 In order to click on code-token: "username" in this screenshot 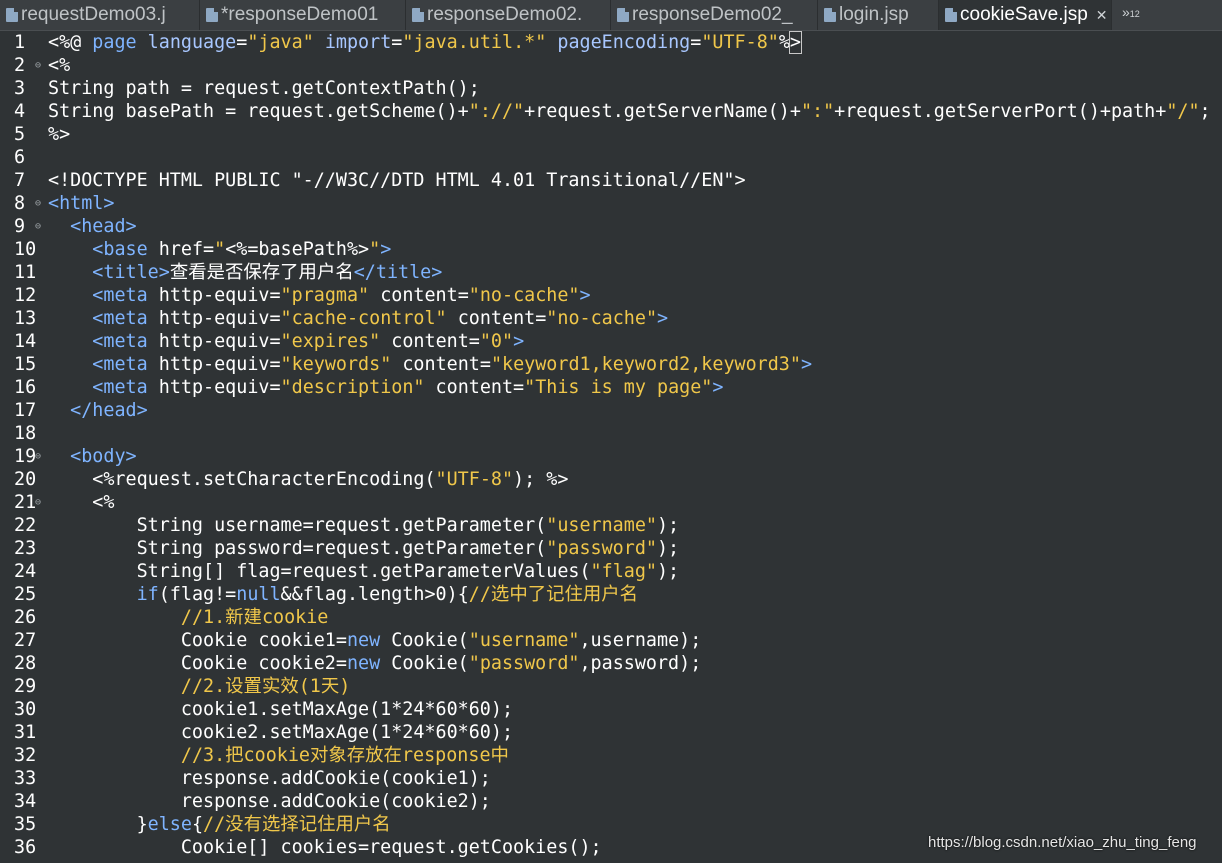, I will do `click(601, 525)`.